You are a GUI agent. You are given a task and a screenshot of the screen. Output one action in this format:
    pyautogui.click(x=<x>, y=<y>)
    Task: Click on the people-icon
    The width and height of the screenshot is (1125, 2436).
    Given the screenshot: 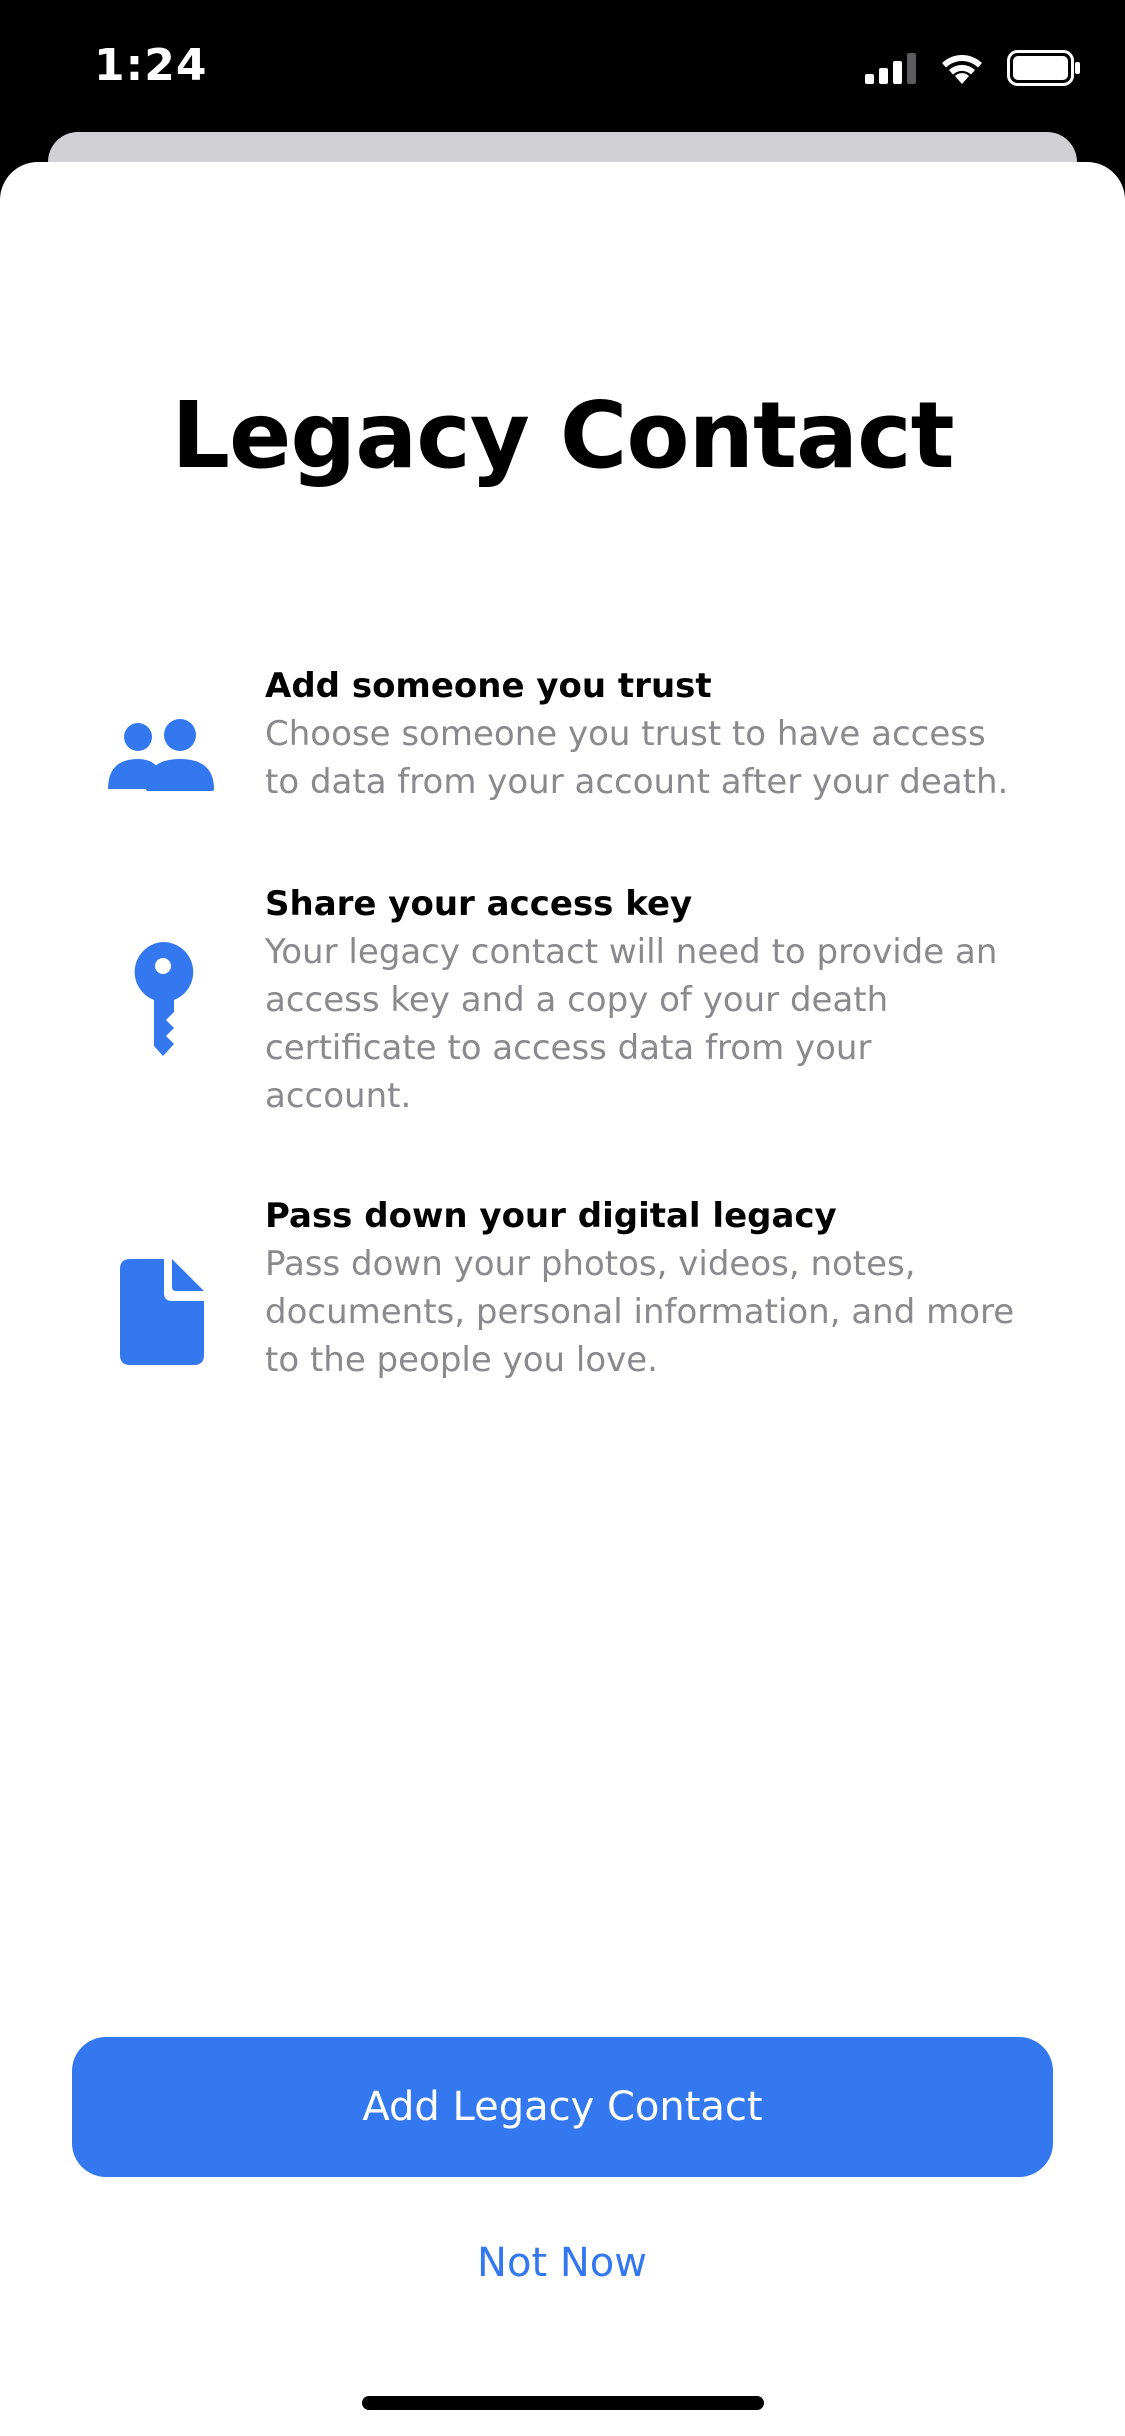 What is the action you would take?
    pyautogui.click(x=162, y=757)
    